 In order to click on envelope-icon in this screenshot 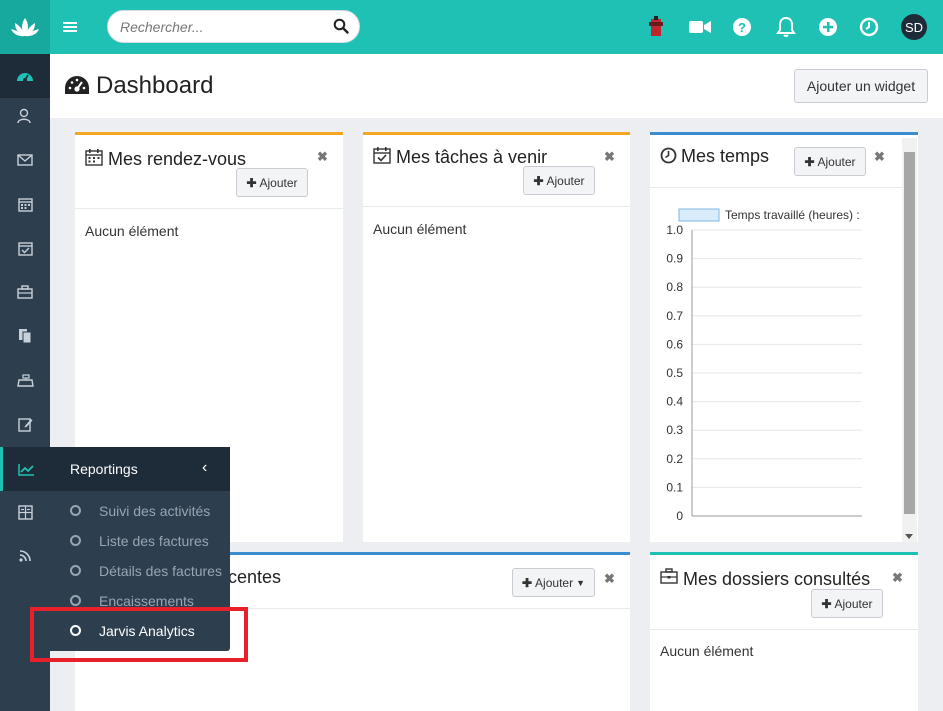, I will do `click(25, 160)`.